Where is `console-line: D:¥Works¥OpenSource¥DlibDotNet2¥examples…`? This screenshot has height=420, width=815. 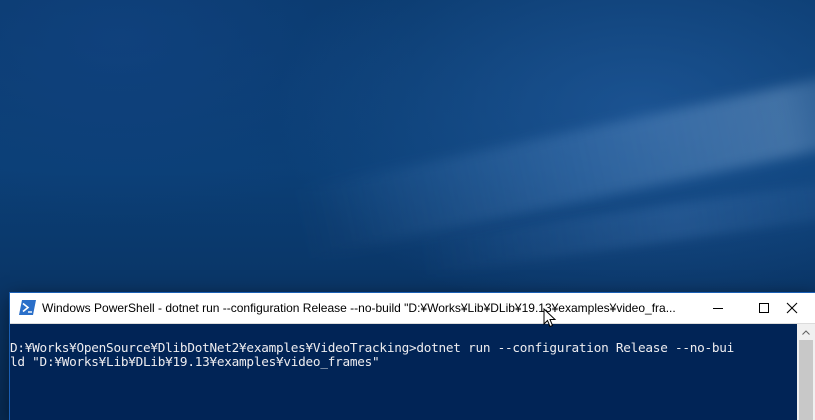 console-line: D:¥Works¥OpenSource¥DlibDotNet2¥examples… is located at coordinates (372, 347).